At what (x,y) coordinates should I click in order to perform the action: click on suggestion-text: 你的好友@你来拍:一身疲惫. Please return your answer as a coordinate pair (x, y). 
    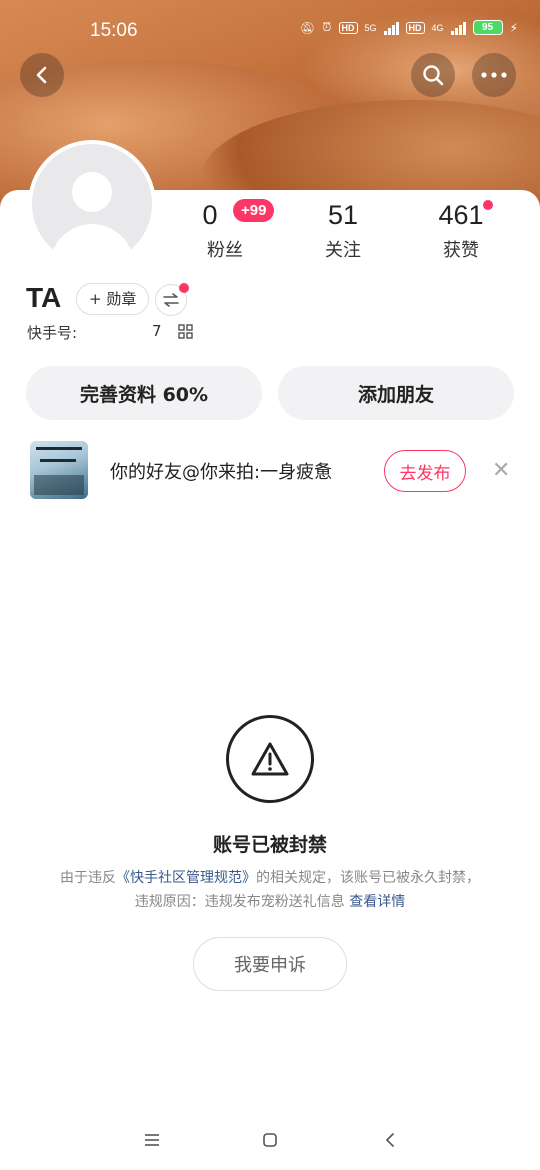
    Looking at the image, I should click on (221, 471).